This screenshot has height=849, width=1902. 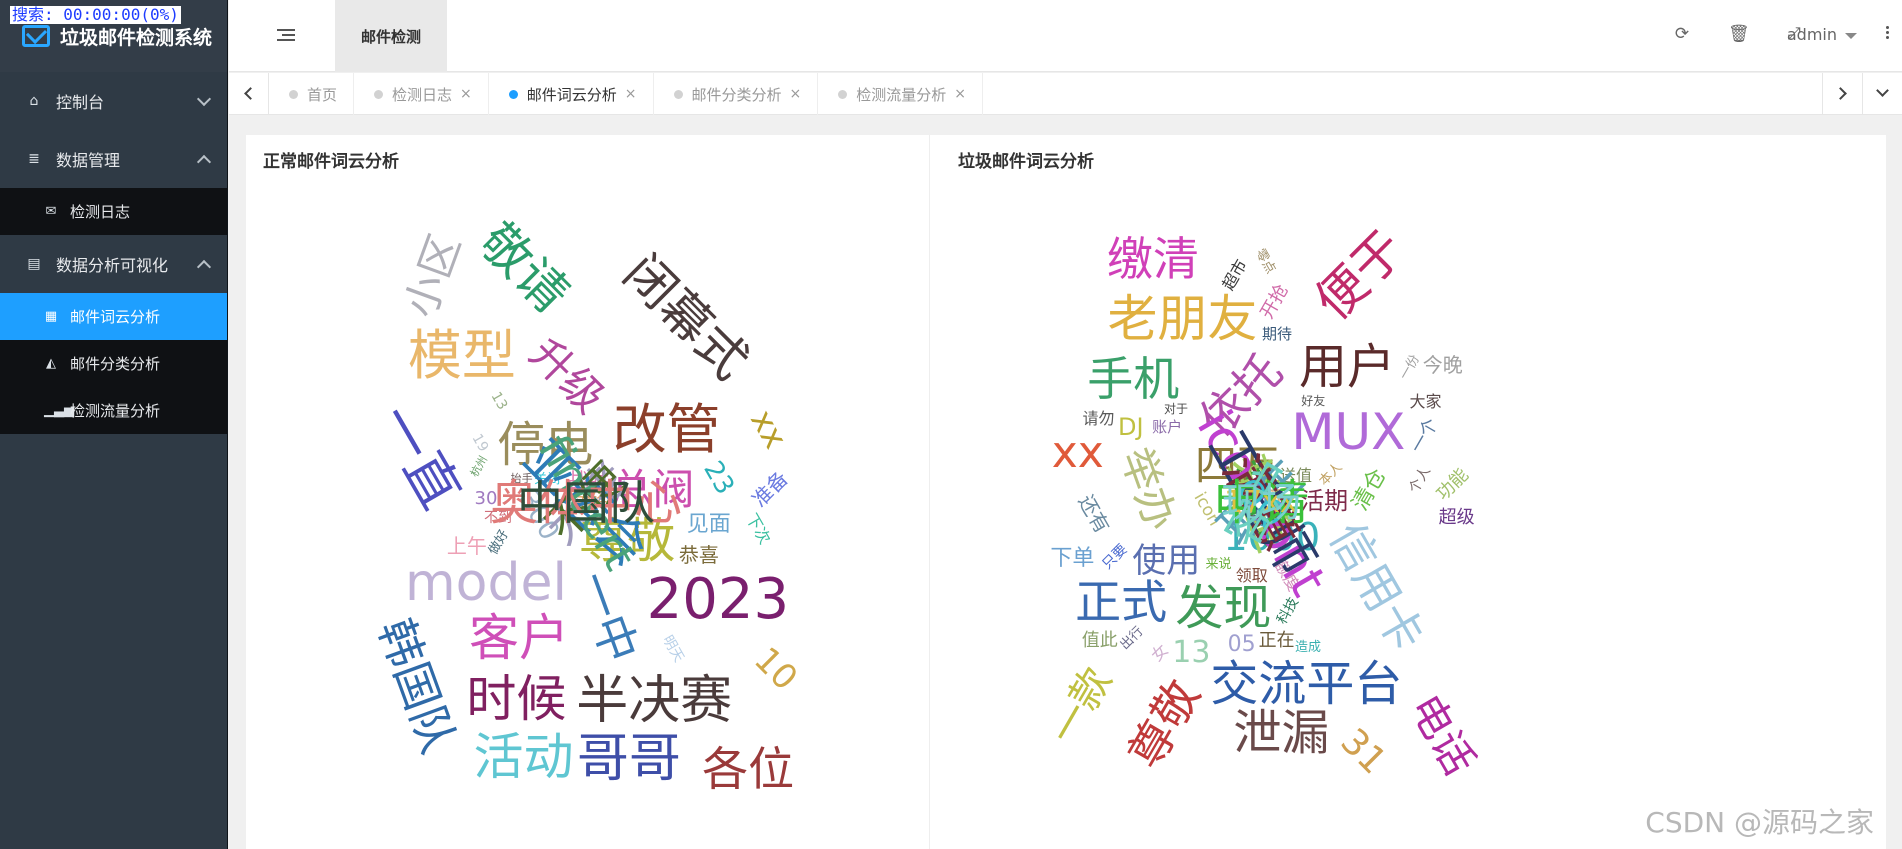 What do you see at coordinates (1887, 32) in the screenshot?
I see `more-vertical-icon` at bounding box center [1887, 32].